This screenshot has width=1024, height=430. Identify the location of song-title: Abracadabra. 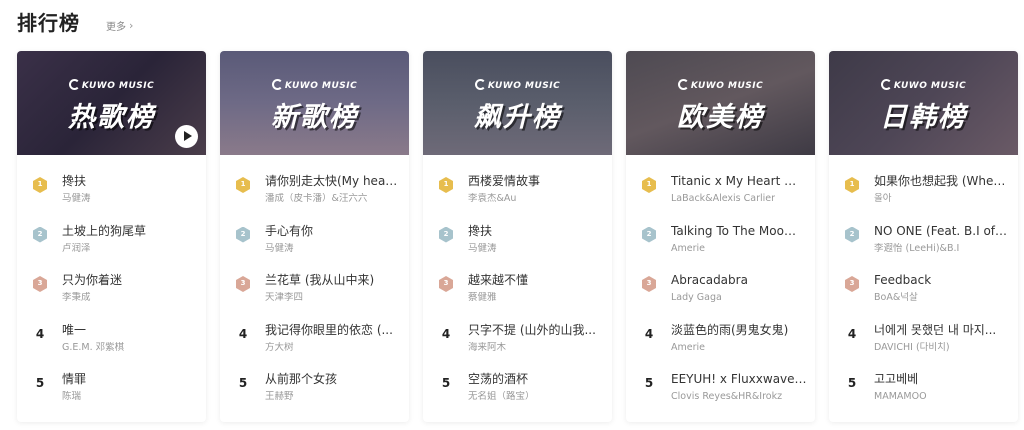
(739, 280).